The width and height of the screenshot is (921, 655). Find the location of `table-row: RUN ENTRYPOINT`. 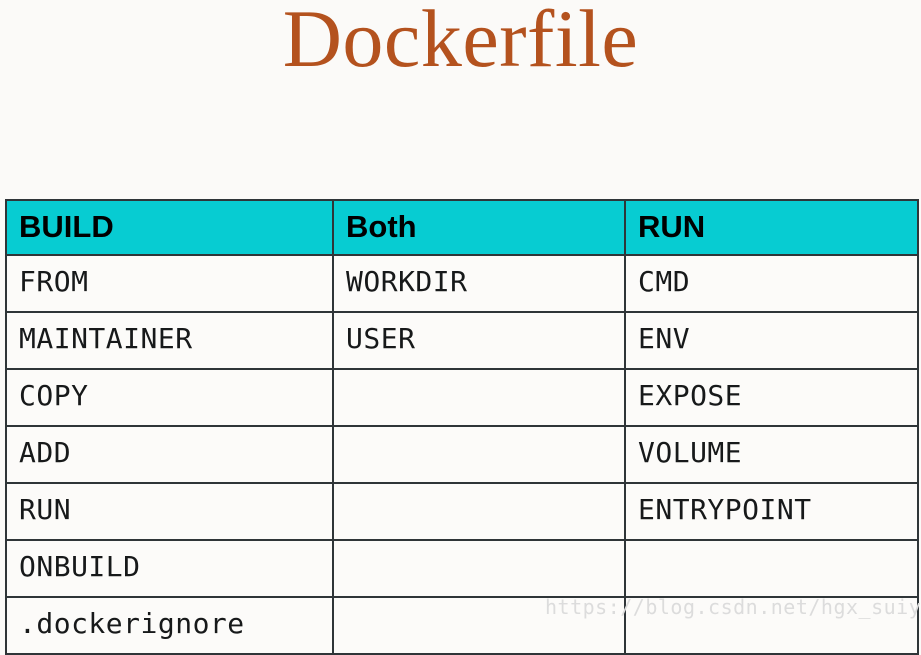

table-row: RUN ENTRYPOINT is located at coordinates (462, 511).